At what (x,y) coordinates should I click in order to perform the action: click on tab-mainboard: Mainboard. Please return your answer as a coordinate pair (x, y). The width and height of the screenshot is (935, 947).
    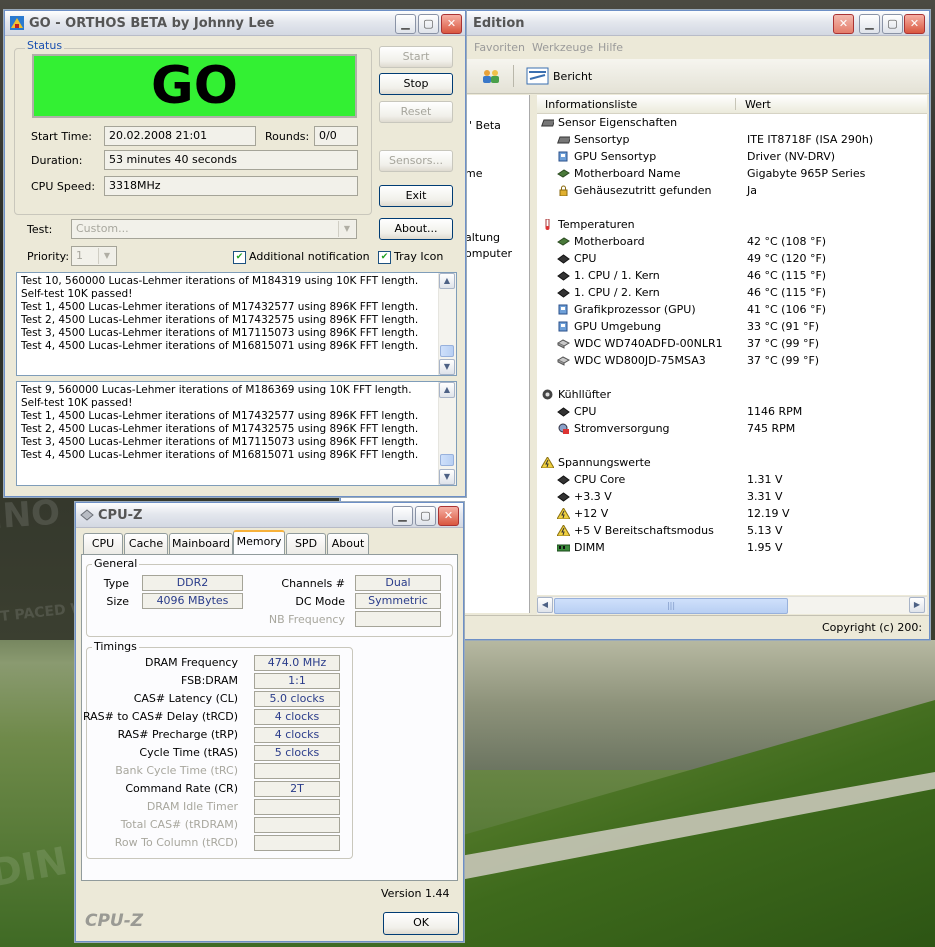
    Looking at the image, I should click on (201, 543).